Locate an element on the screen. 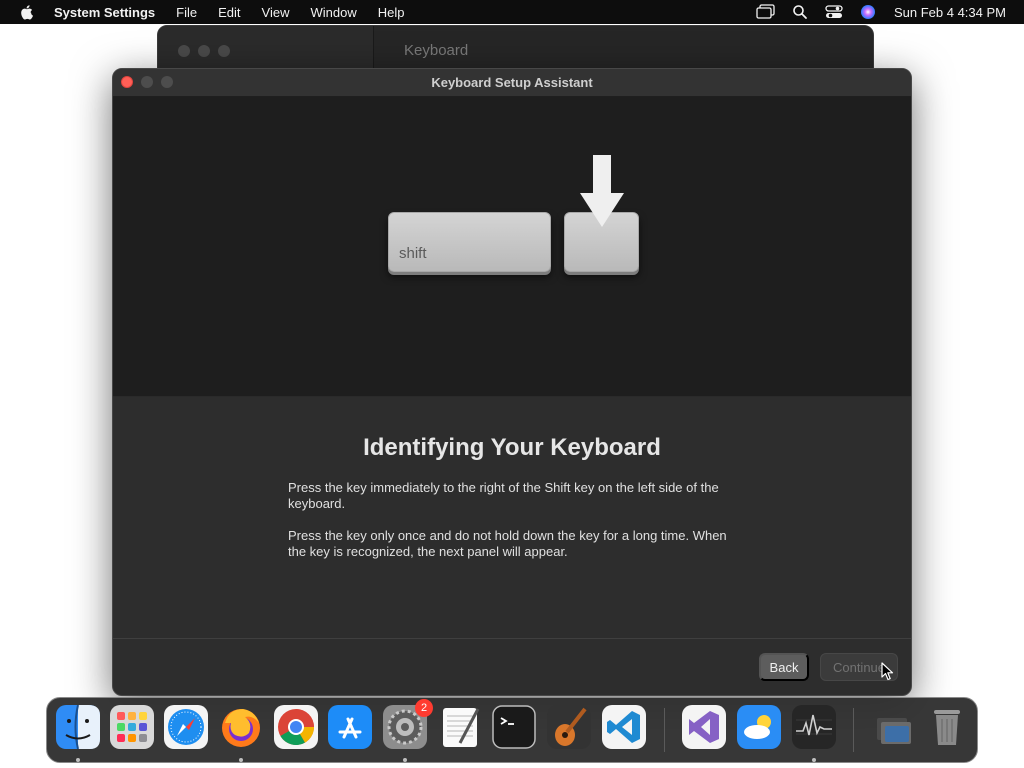 Image resolution: width=1024 pixels, height=768 pixels. menu-view: View is located at coordinates (276, 12).